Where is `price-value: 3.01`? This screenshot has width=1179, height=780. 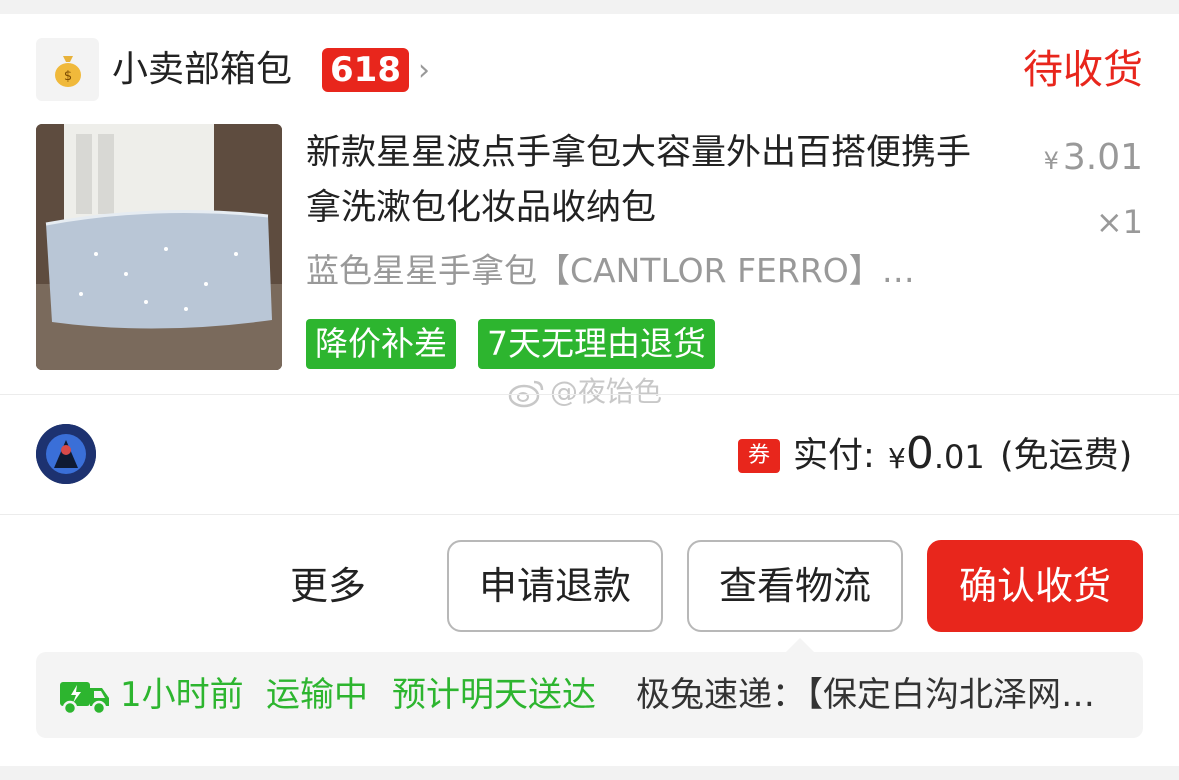 price-value: 3.01 is located at coordinates (1102, 157).